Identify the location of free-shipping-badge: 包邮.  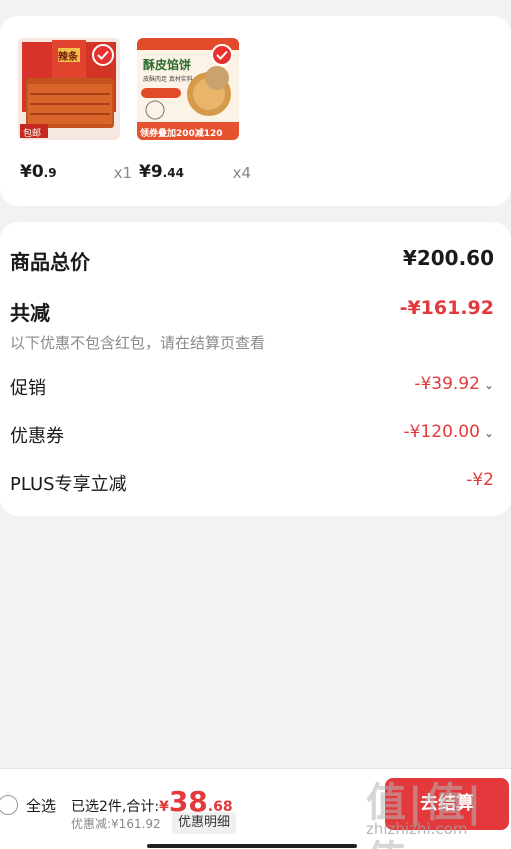
(32, 134).